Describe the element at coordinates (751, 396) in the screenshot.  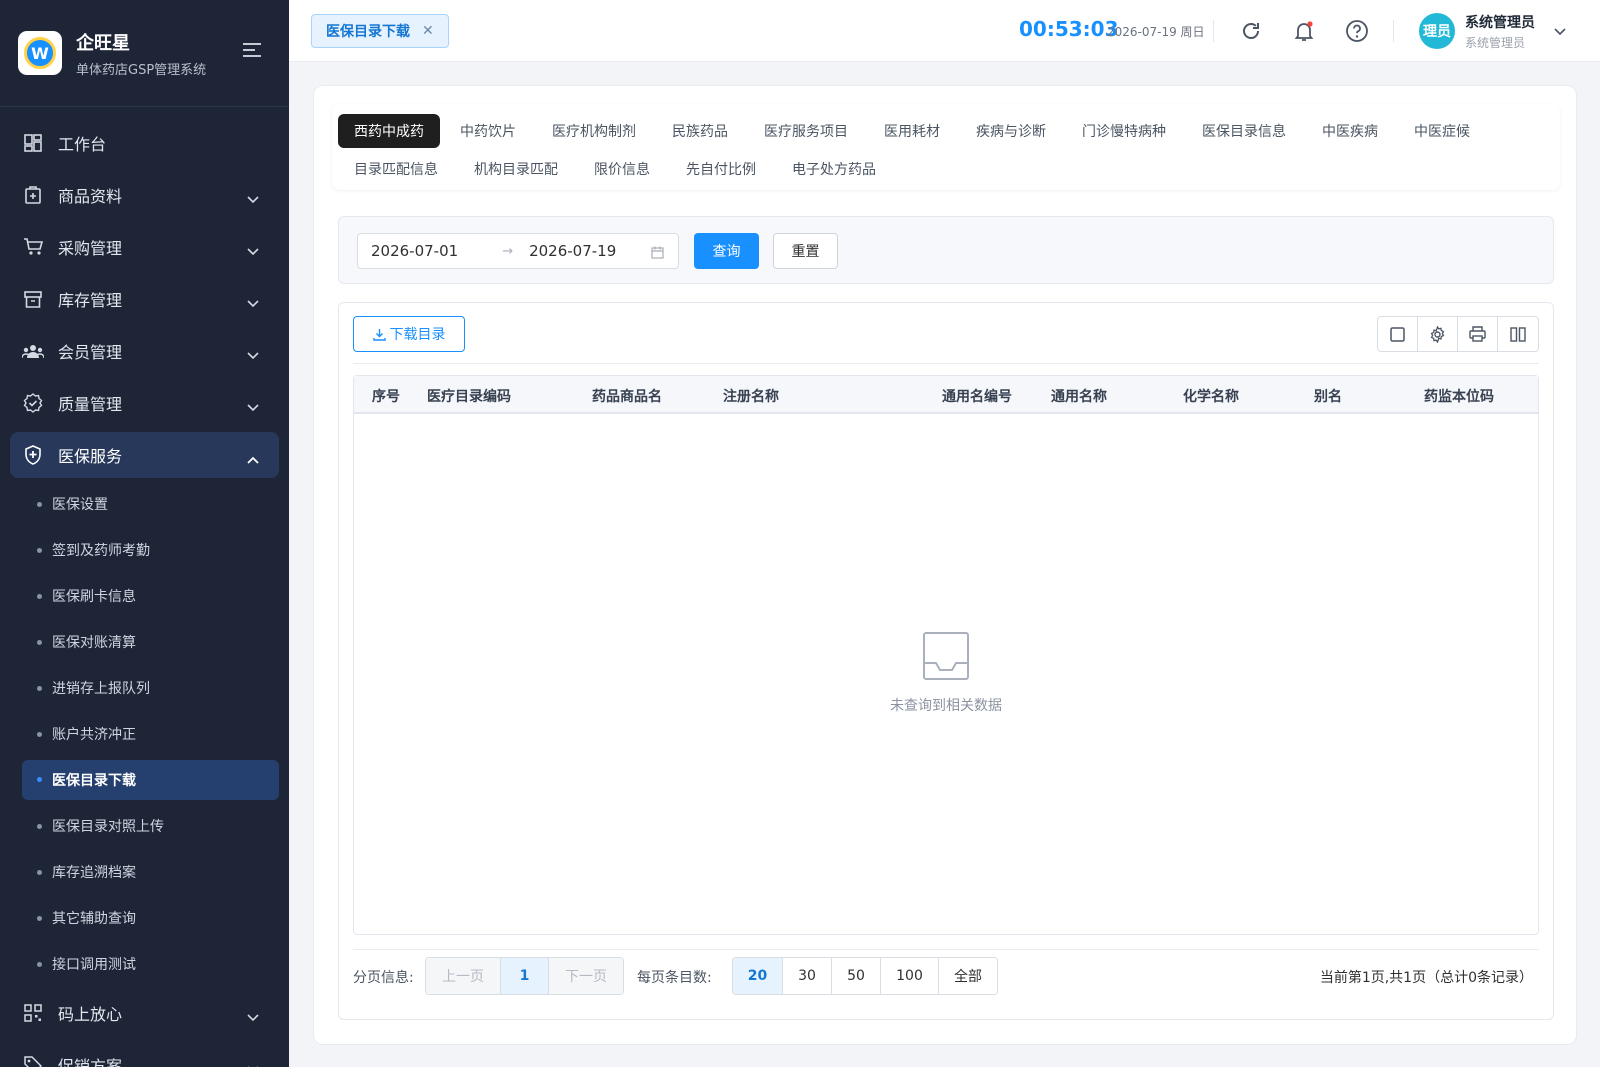
I see `column-header: 注册名称` at that location.